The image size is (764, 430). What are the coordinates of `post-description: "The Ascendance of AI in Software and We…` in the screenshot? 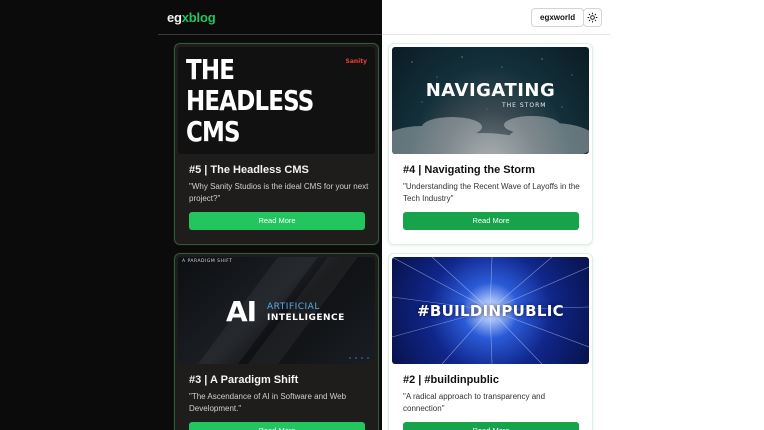 It's located at (268, 402).